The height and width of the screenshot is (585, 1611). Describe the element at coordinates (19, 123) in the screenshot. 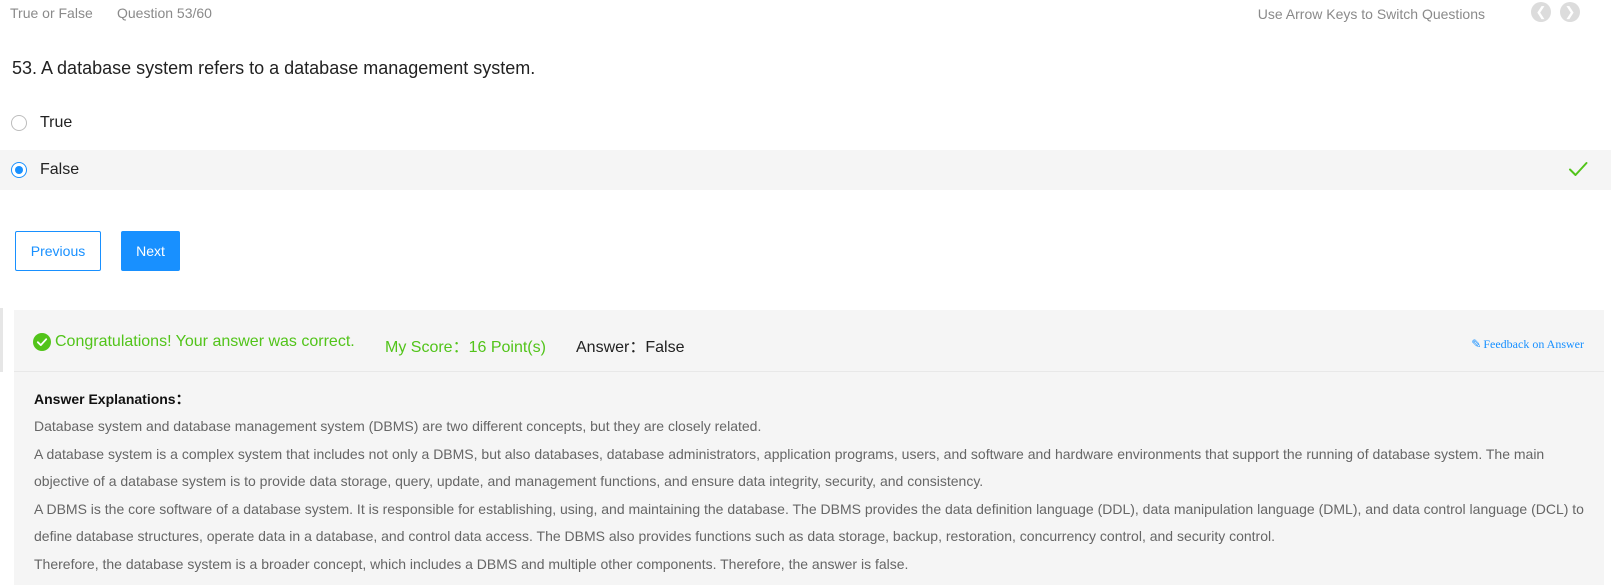

I see `radio-true` at that location.